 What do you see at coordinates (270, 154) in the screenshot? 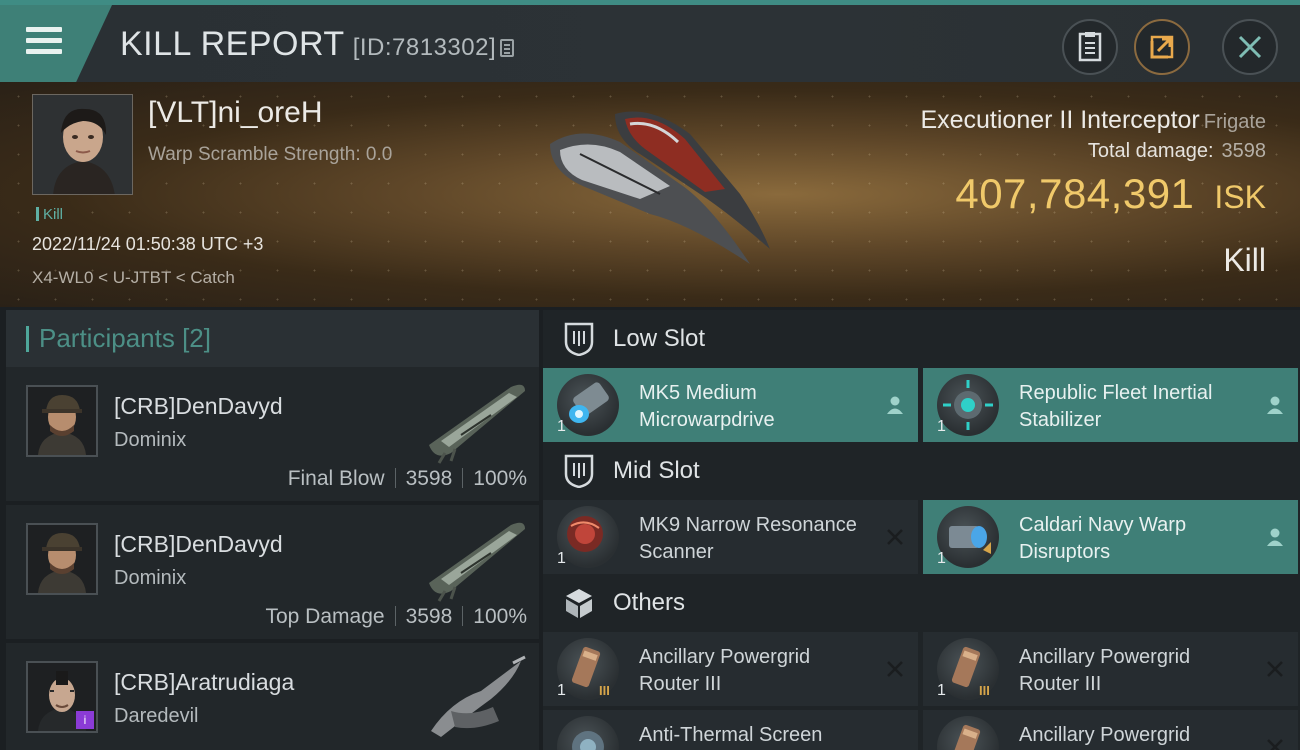
I see `warp-scramble-strength: Warp Scramble Strength: 0.0` at bounding box center [270, 154].